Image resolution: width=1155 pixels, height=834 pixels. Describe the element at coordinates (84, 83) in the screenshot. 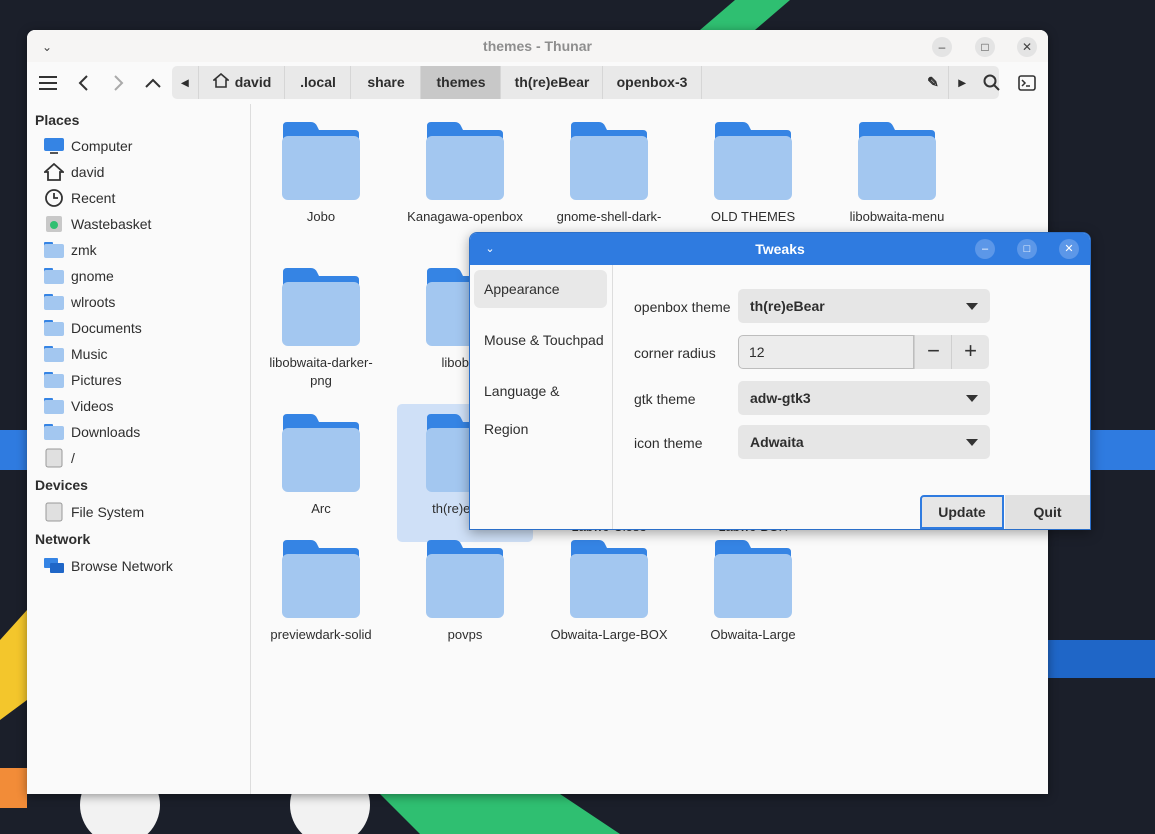

I see `back-icon` at that location.